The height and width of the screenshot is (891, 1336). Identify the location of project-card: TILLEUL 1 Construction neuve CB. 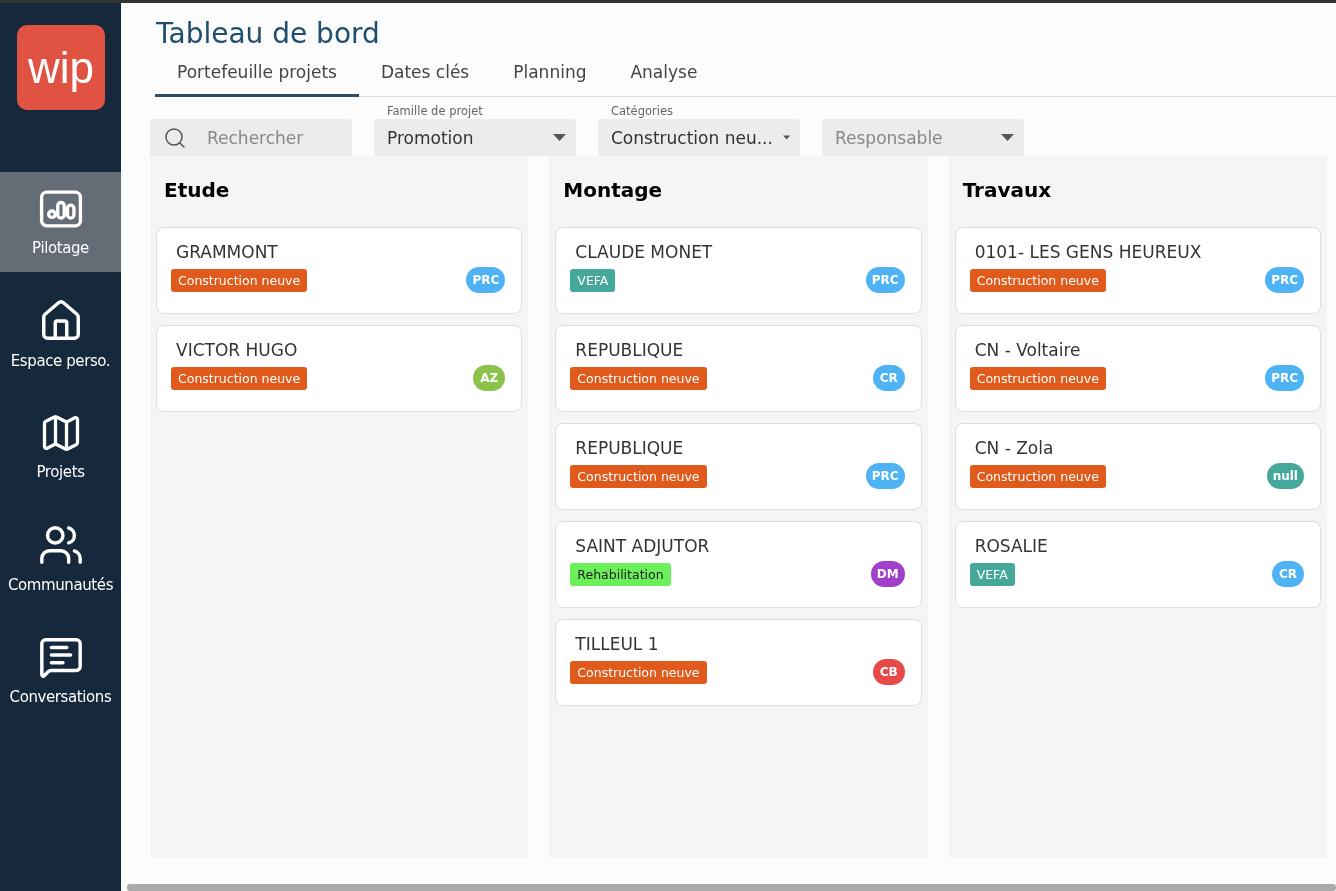
(738, 662).